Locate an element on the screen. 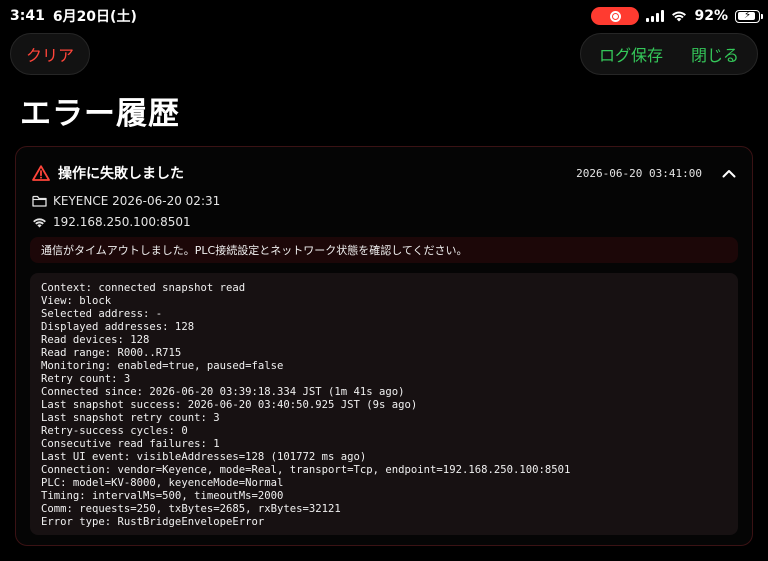 The height and width of the screenshot is (561, 768). device-label: KEYENCE 2026-06-20 02:31 is located at coordinates (137, 201).